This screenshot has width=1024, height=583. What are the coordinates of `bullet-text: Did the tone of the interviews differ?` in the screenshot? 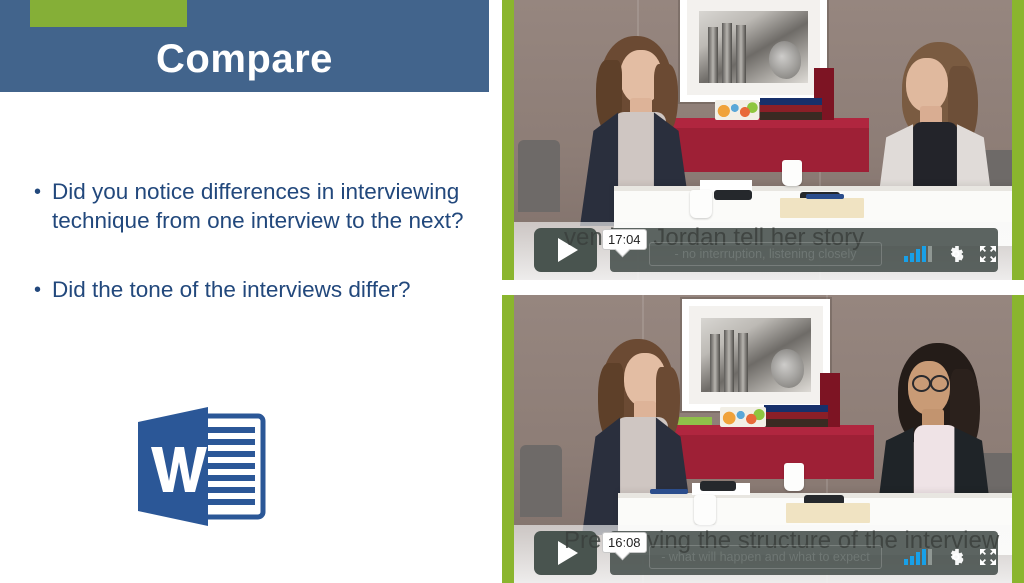 It's located at (231, 289).